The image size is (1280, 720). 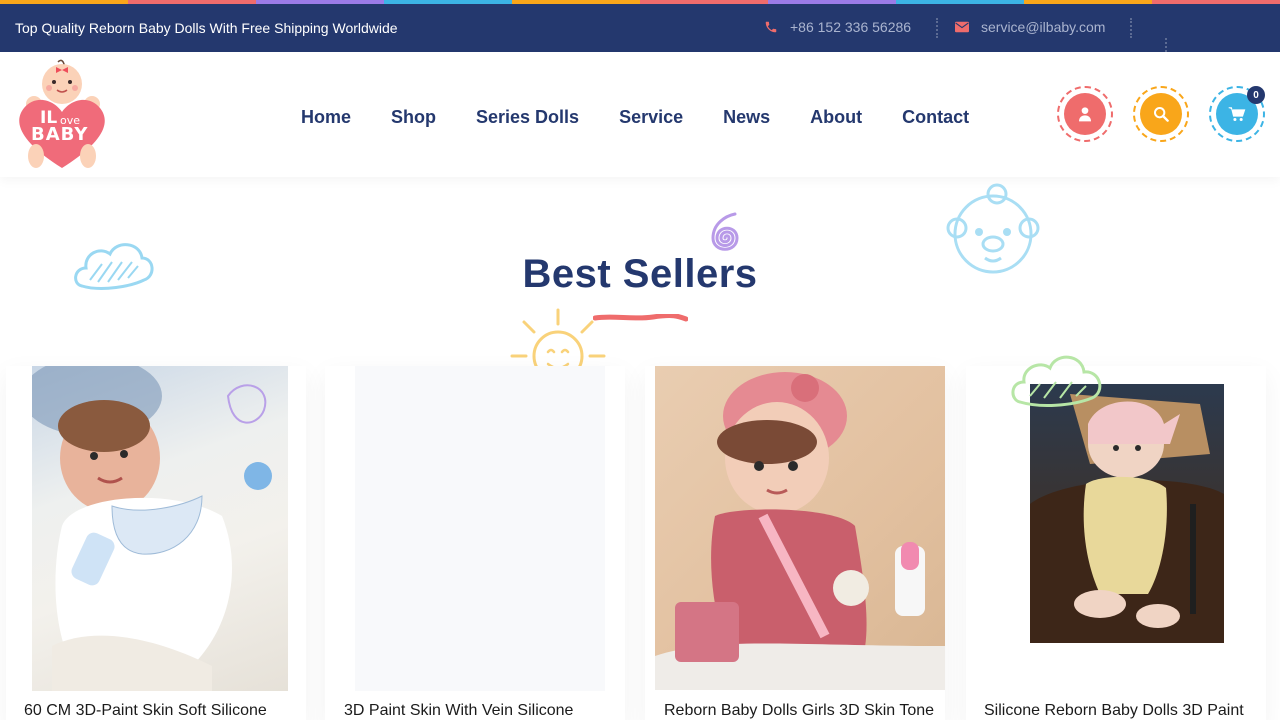 I want to click on product-title: Silicone Reborn Baby Dolls 3D Paint, so click(x=1114, y=711).